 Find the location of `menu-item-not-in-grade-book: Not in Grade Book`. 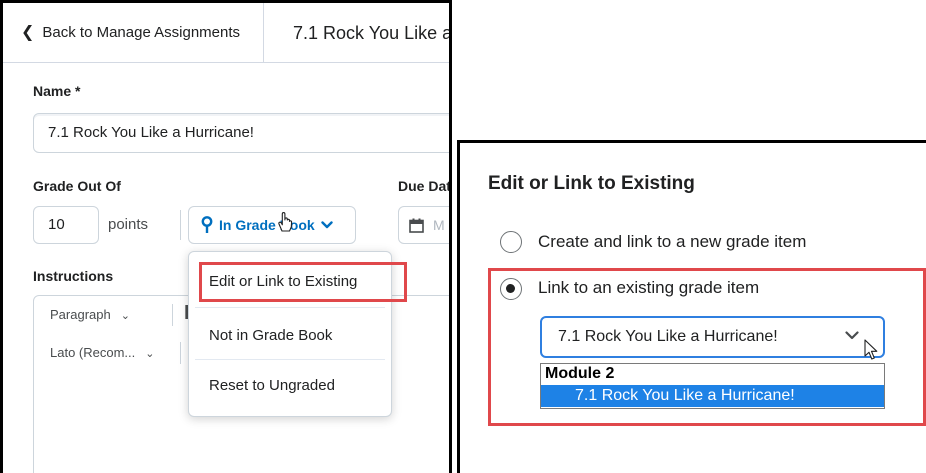

menu-item-not-in-grade-book: Not in Grade Book is located at coordinates (290, 336).